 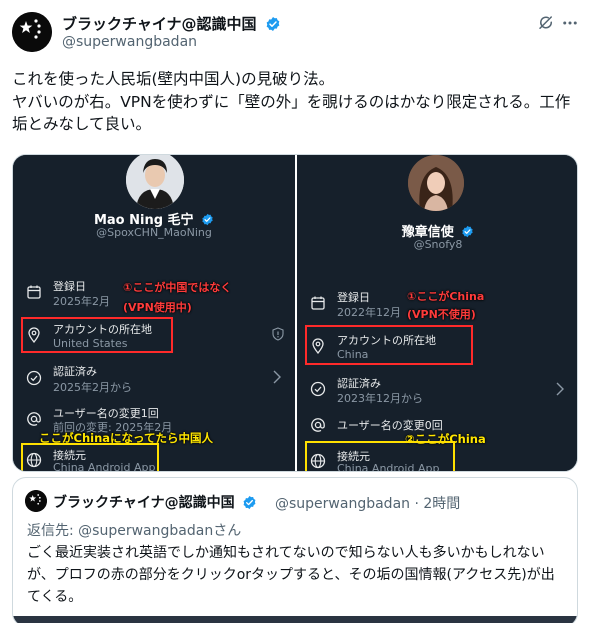 What do you see at coordinates (92, 387) in the screenshot?
I see `left-row-verified-value: 2025年2月から` at bounding box center [92, 387].